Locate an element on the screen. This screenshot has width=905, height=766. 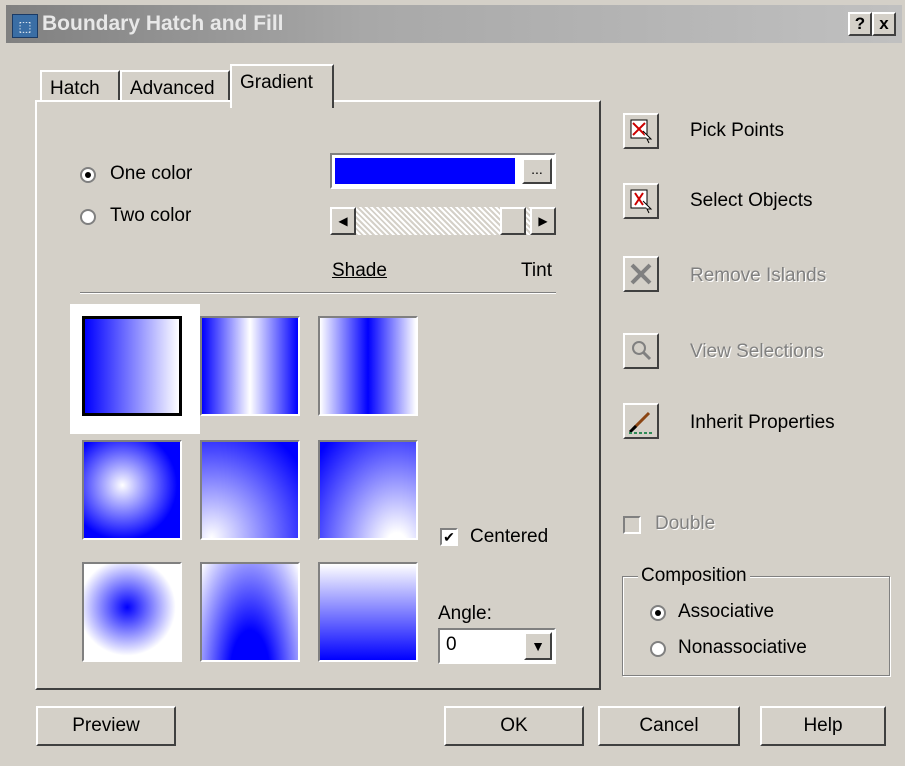
slider-thumb is located at coordinates (513, 221).